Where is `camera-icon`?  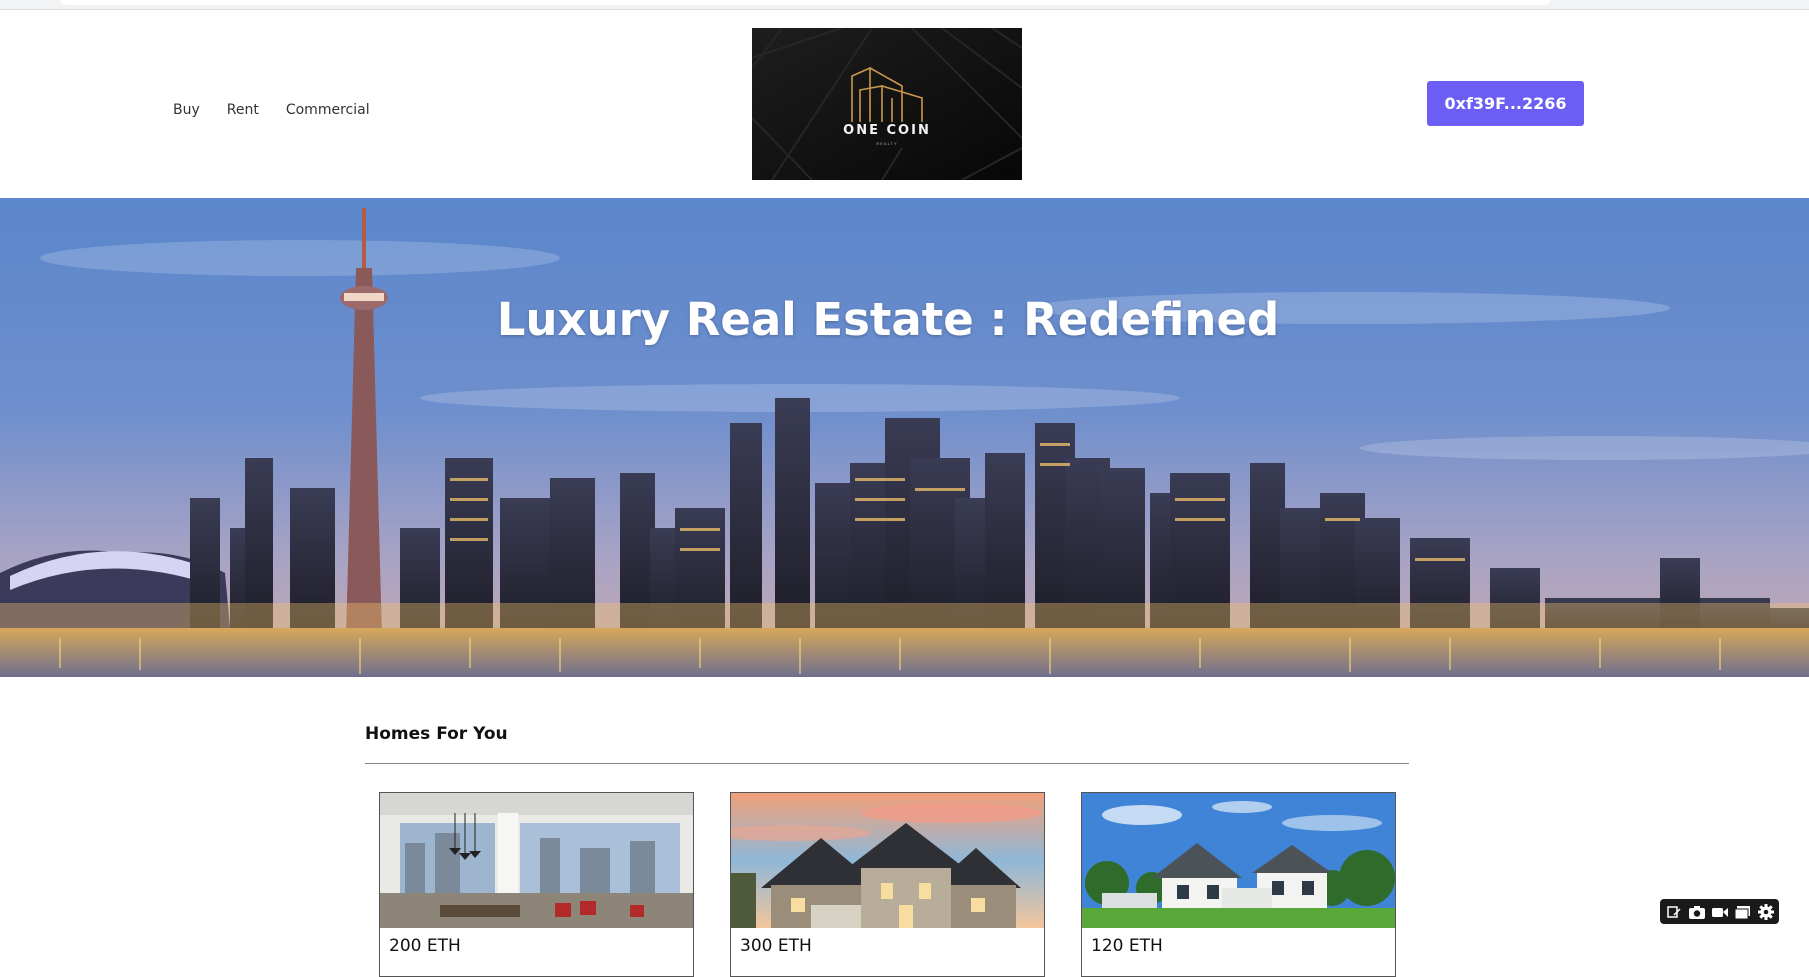 camera-icon is located at coordinates (1696, 912).